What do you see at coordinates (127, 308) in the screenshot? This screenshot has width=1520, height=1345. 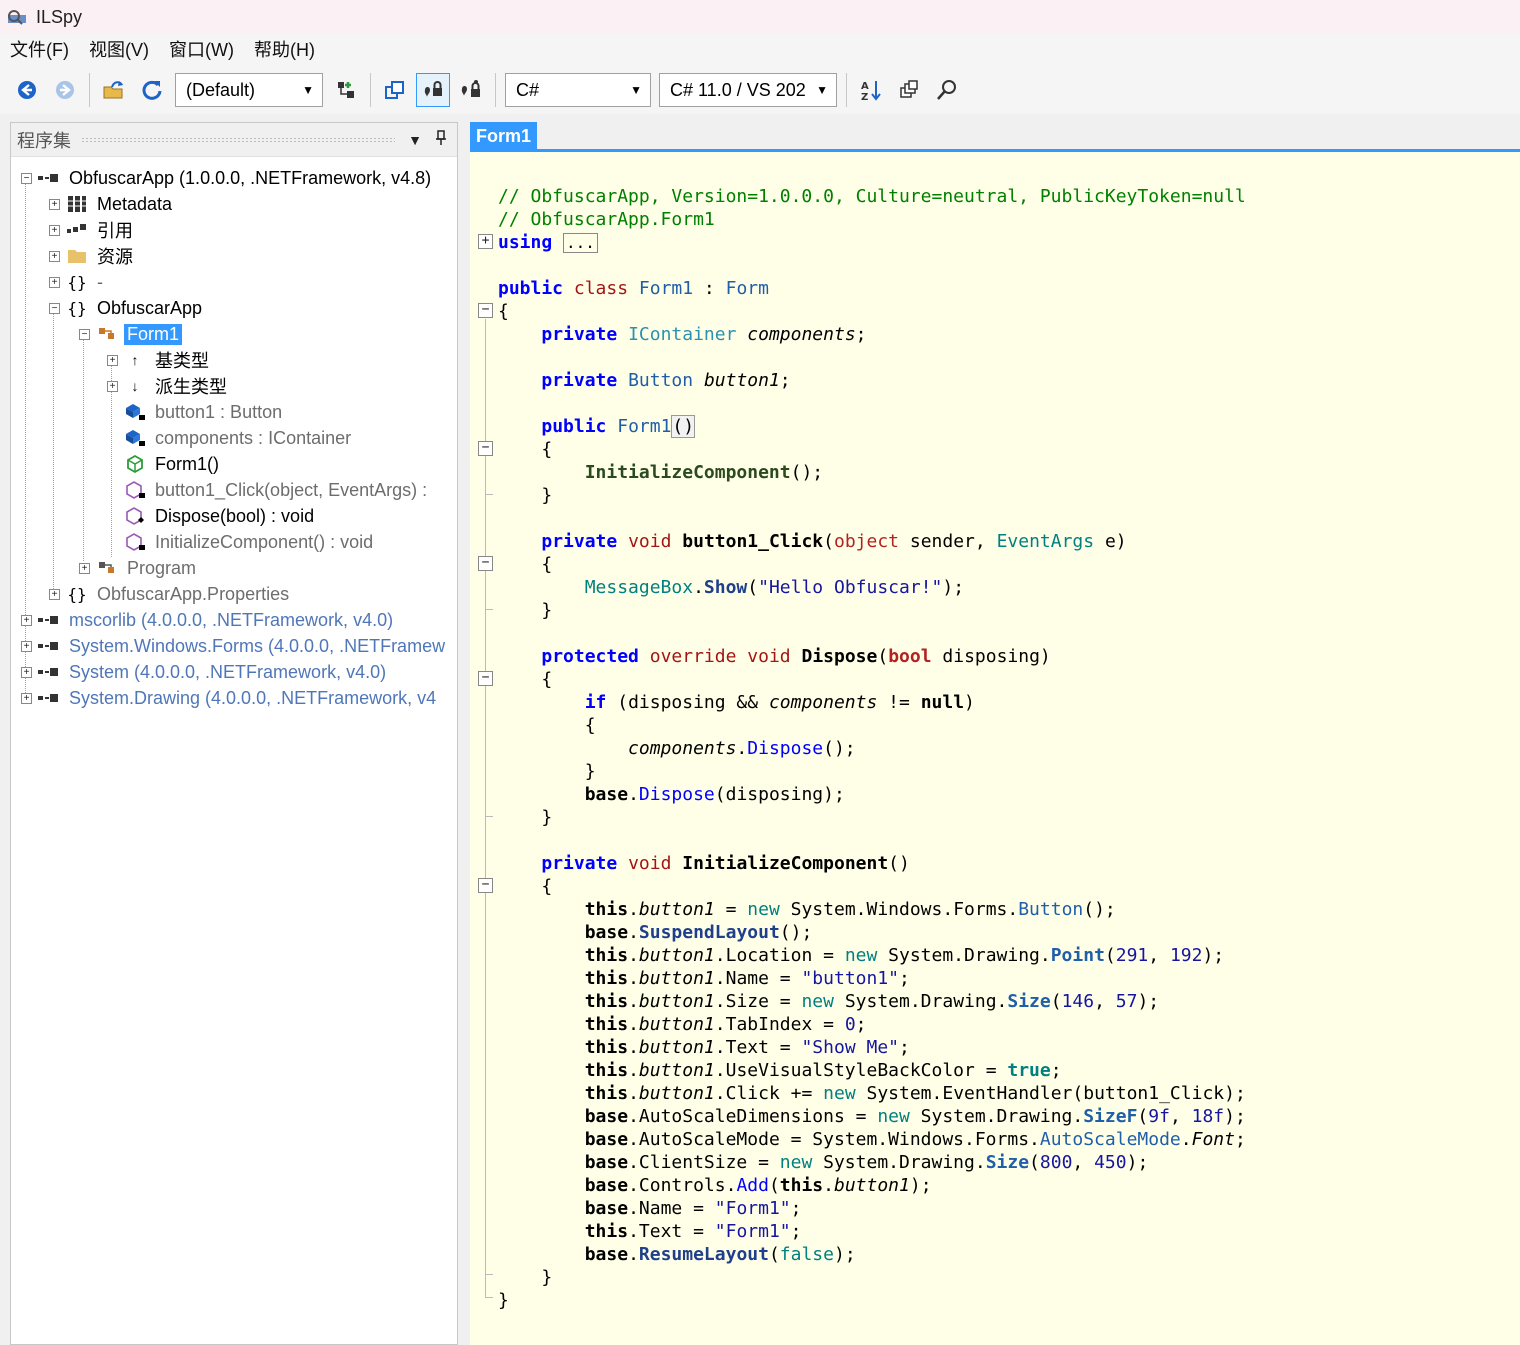 I see `tree-item-namespace-obfuscarapp: − {} ObfuscarApp` at bounding box center [127, 308].